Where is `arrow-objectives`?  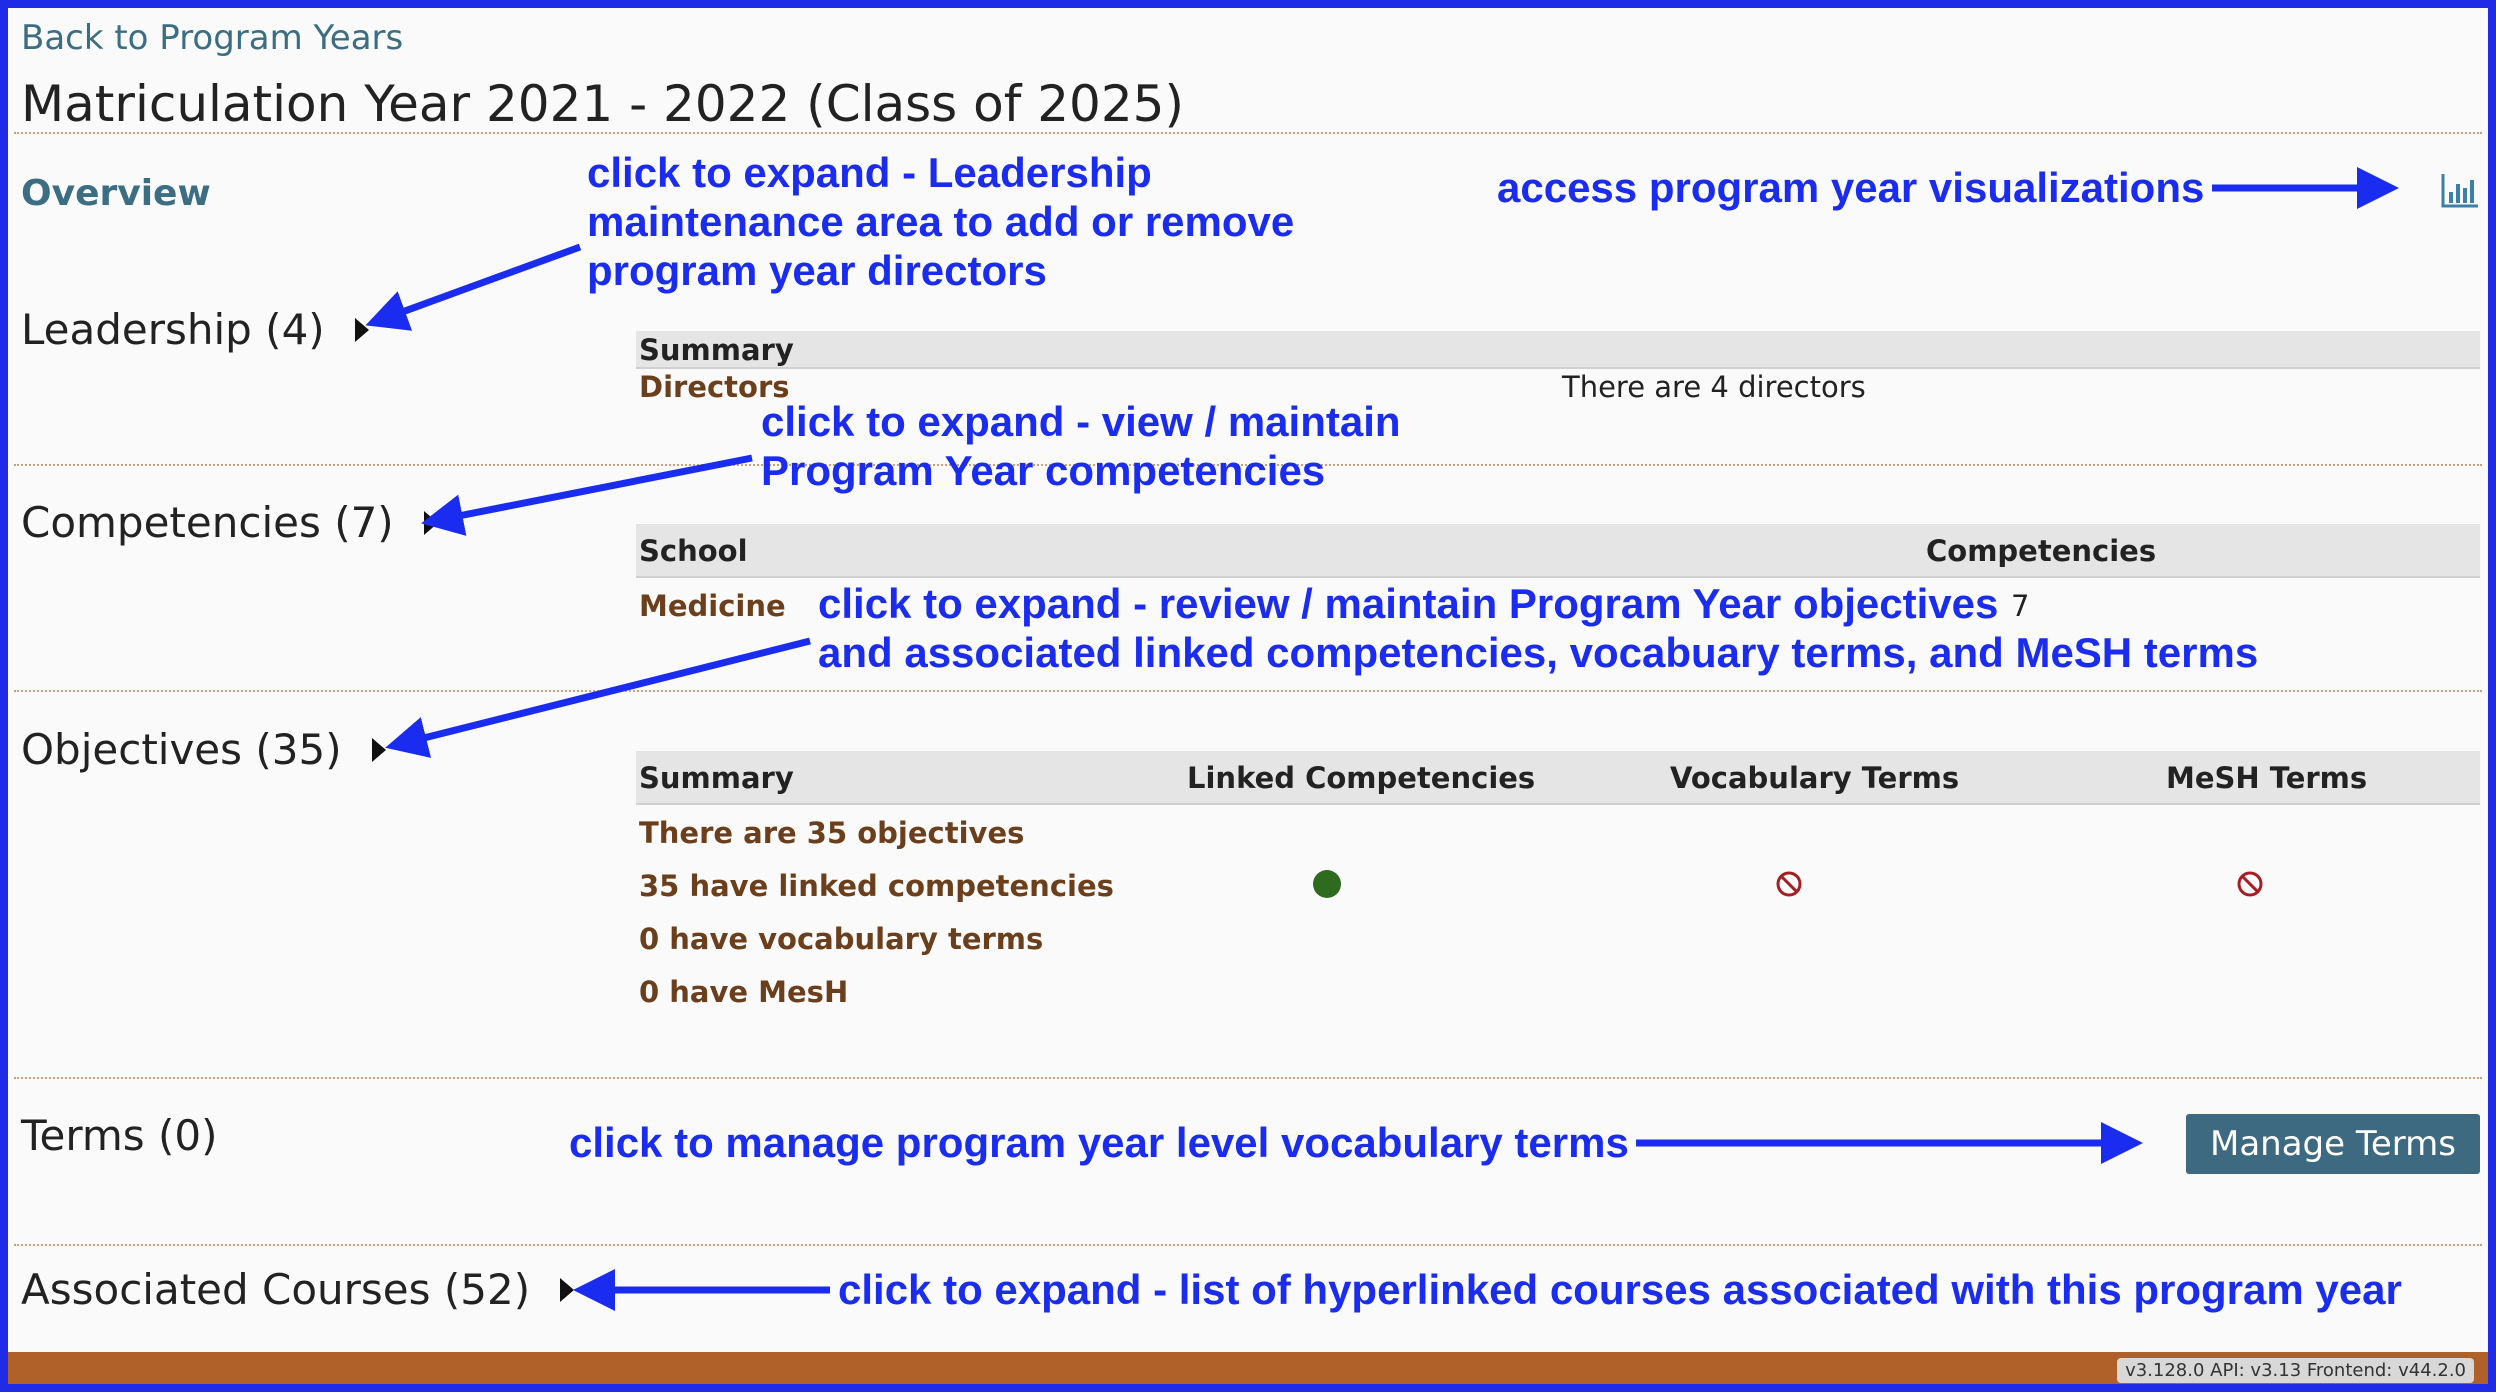
arrow-objectives is located at coordinates (598, 697).